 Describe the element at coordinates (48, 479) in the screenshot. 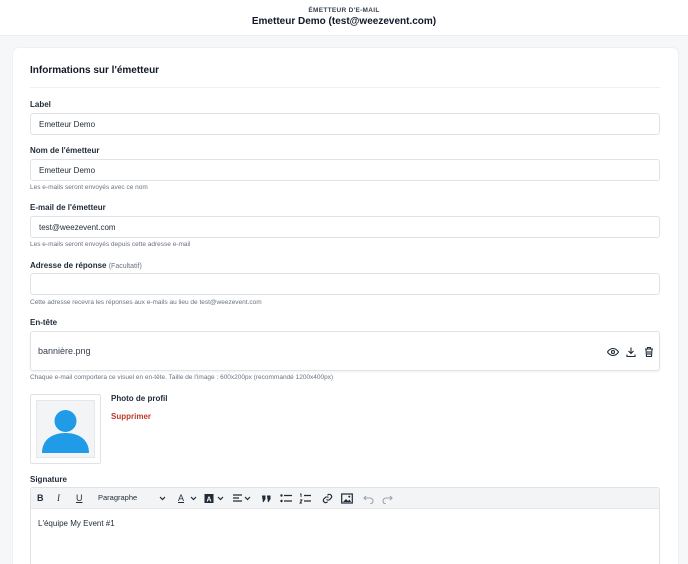

I see `signature-label: Signature` at that location.